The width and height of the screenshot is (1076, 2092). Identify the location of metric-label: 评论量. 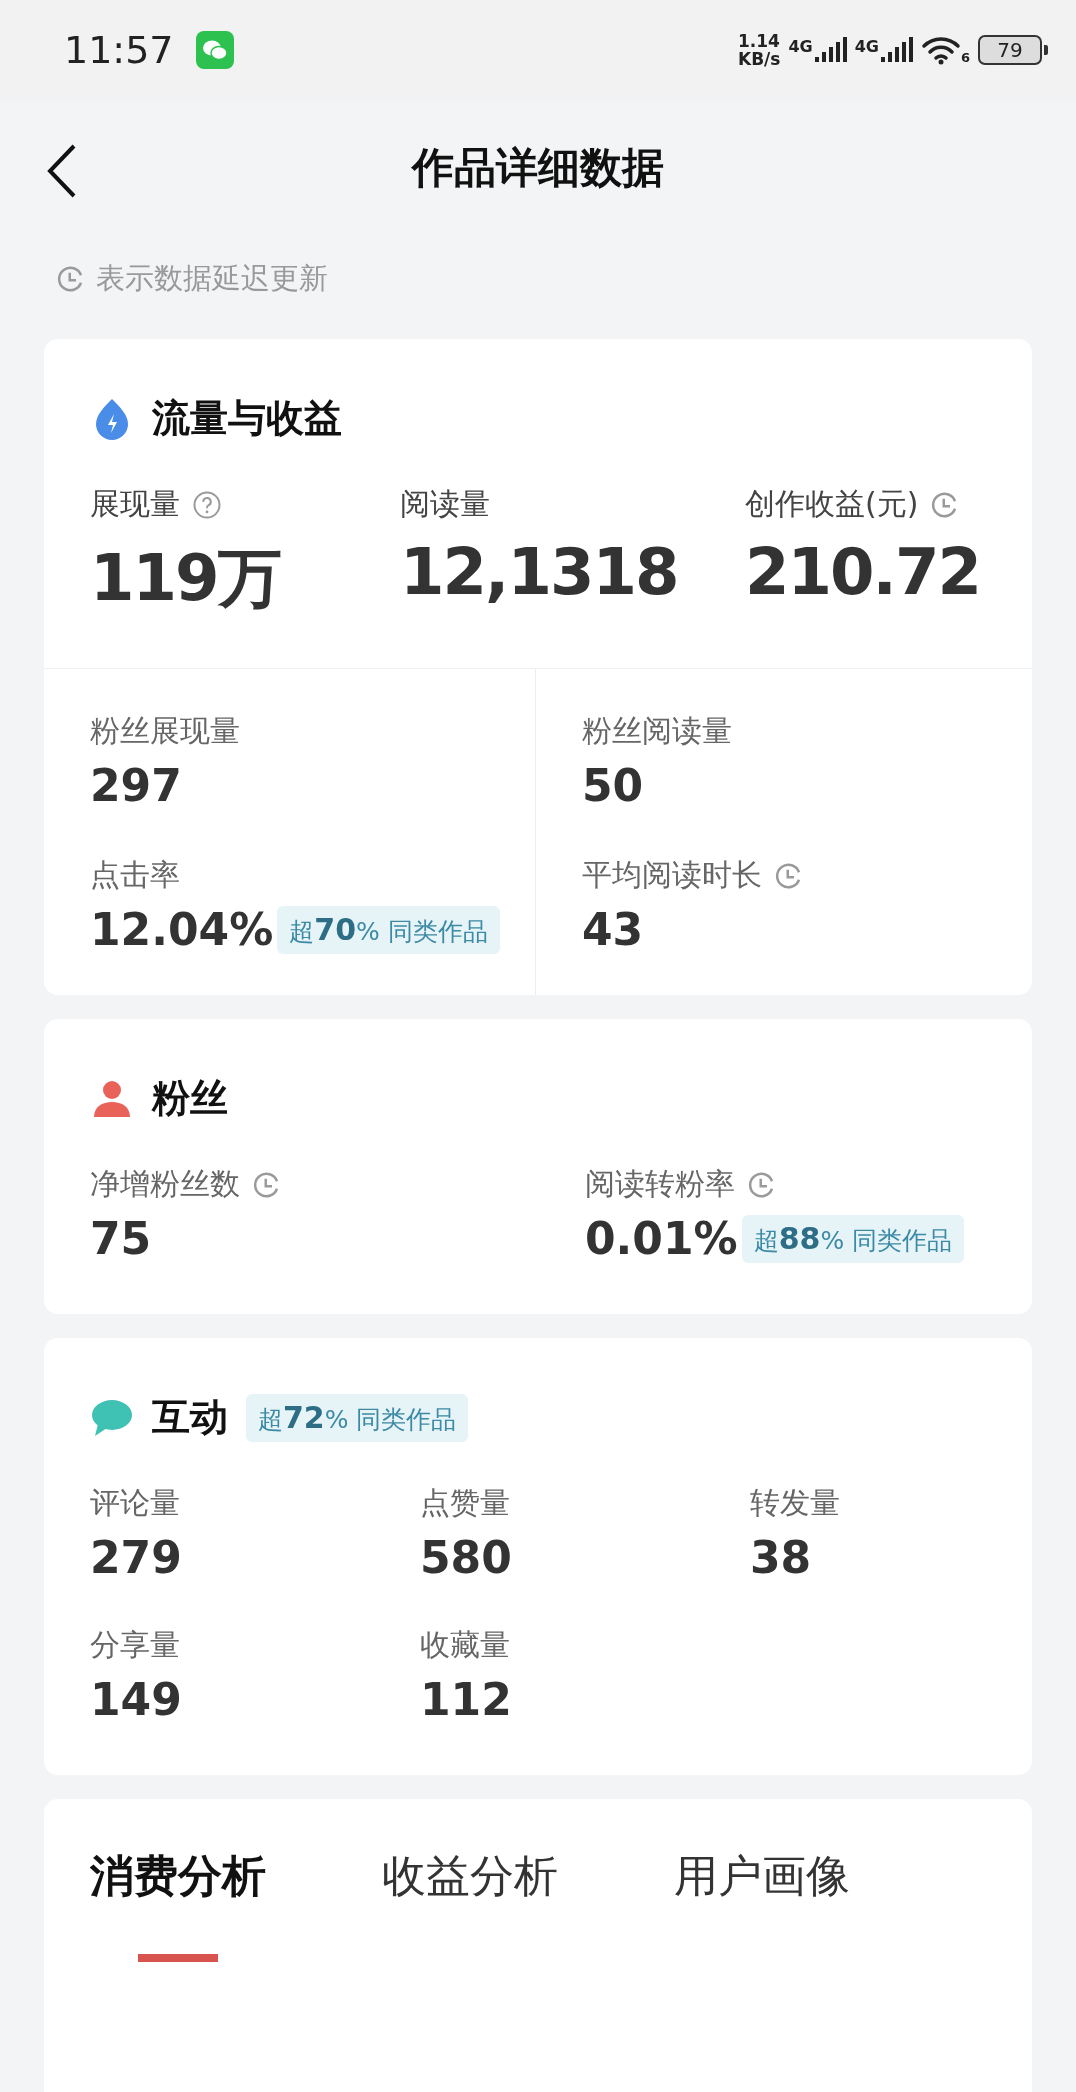
(135, 1503).